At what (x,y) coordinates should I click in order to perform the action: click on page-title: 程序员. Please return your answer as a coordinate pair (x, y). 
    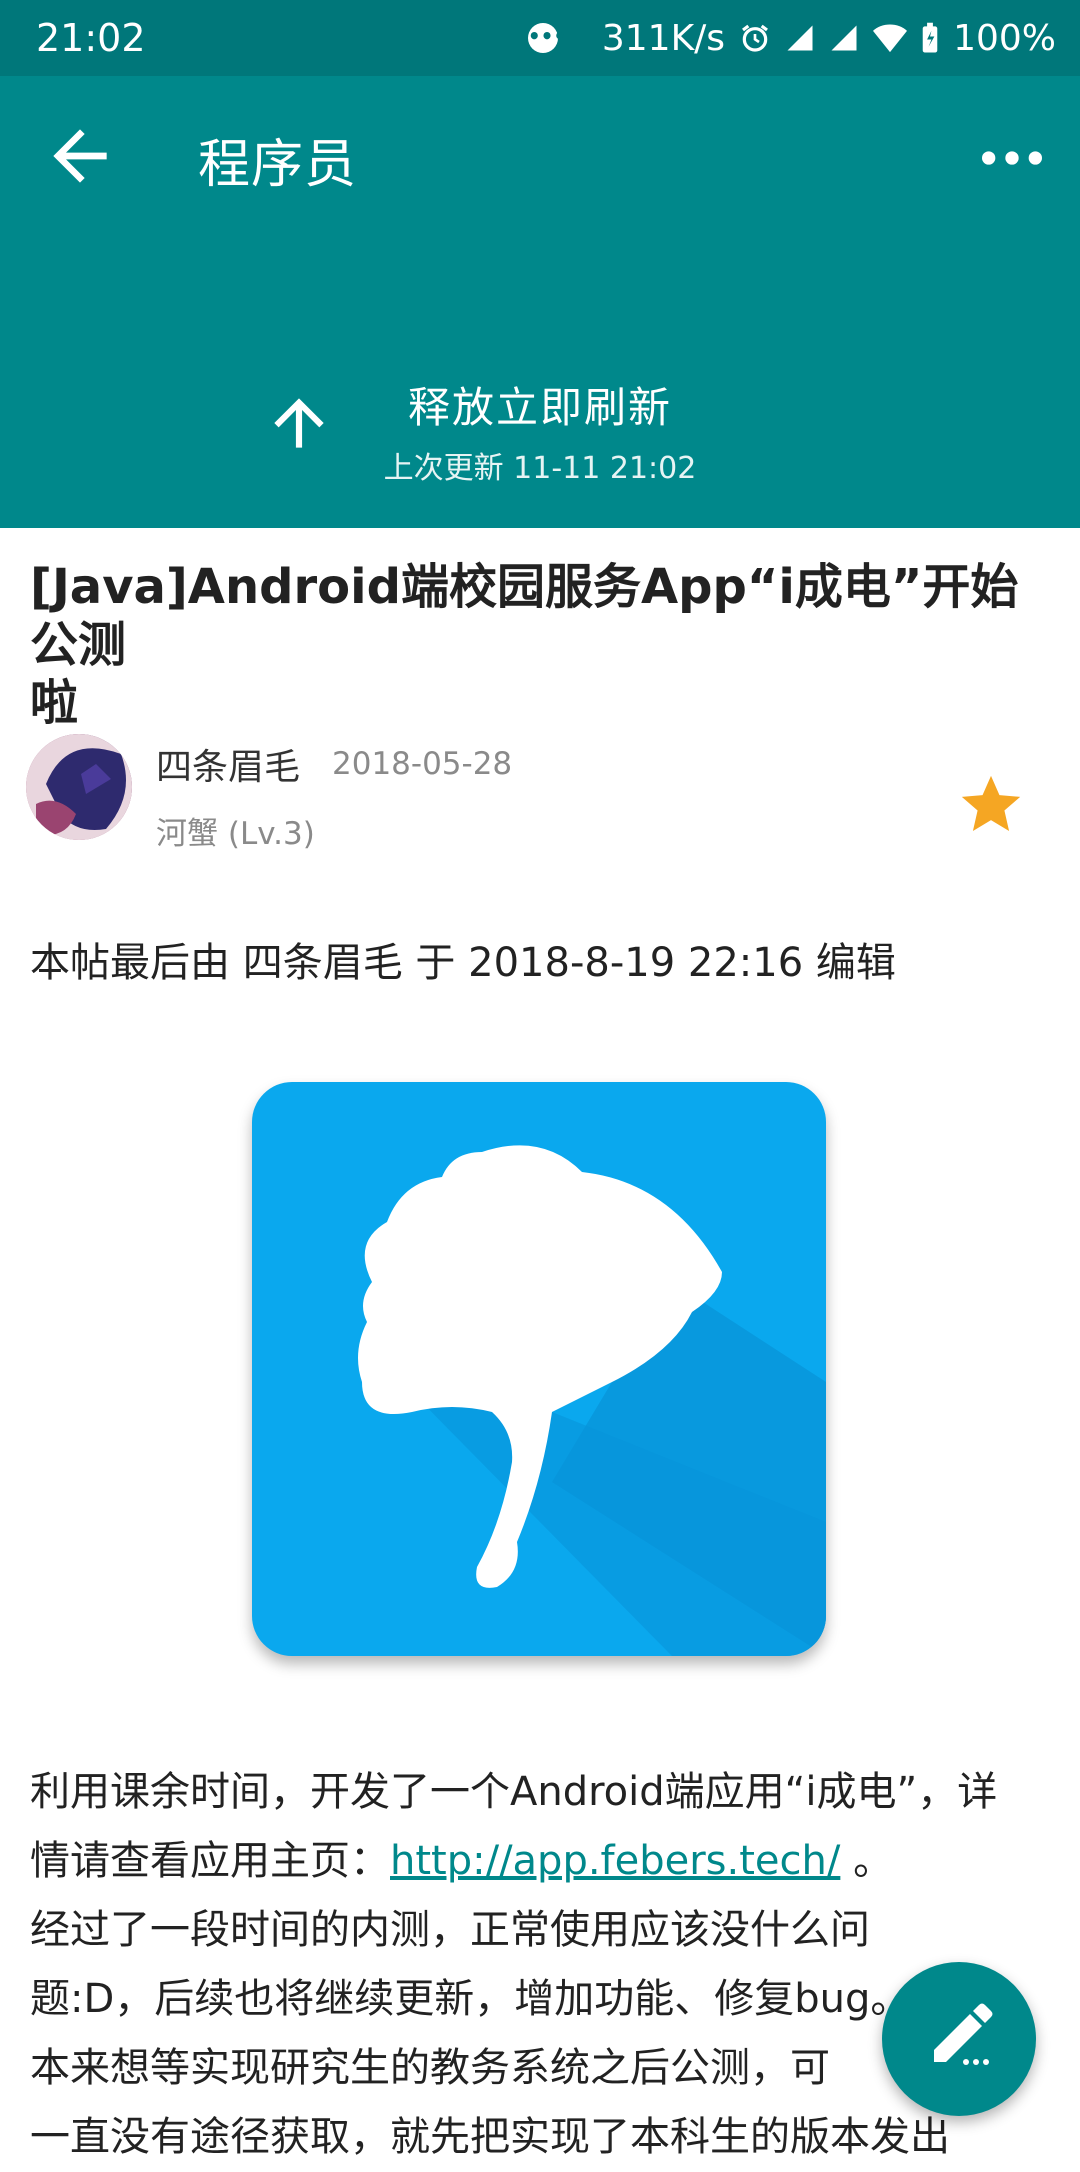
    Looking at the image, I should click on (278, 165).